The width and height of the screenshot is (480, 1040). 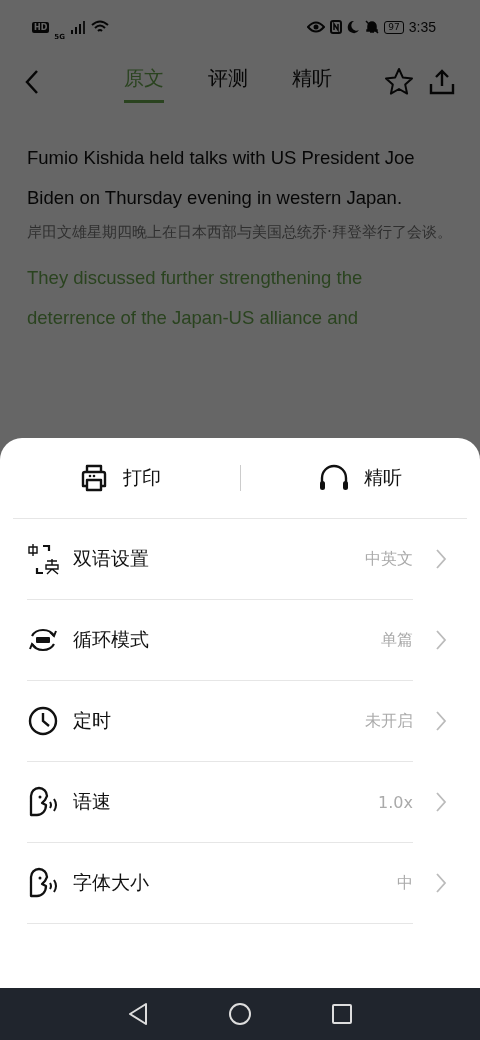 I want to click on moon-icon, so click(x=354, y=27).